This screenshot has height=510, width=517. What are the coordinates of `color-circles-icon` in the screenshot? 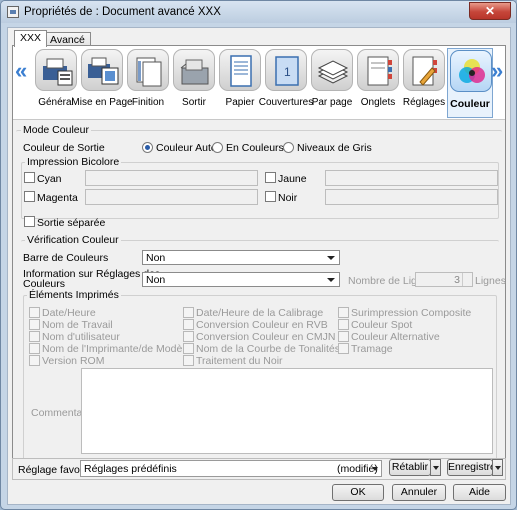 It's located at (471, 71).